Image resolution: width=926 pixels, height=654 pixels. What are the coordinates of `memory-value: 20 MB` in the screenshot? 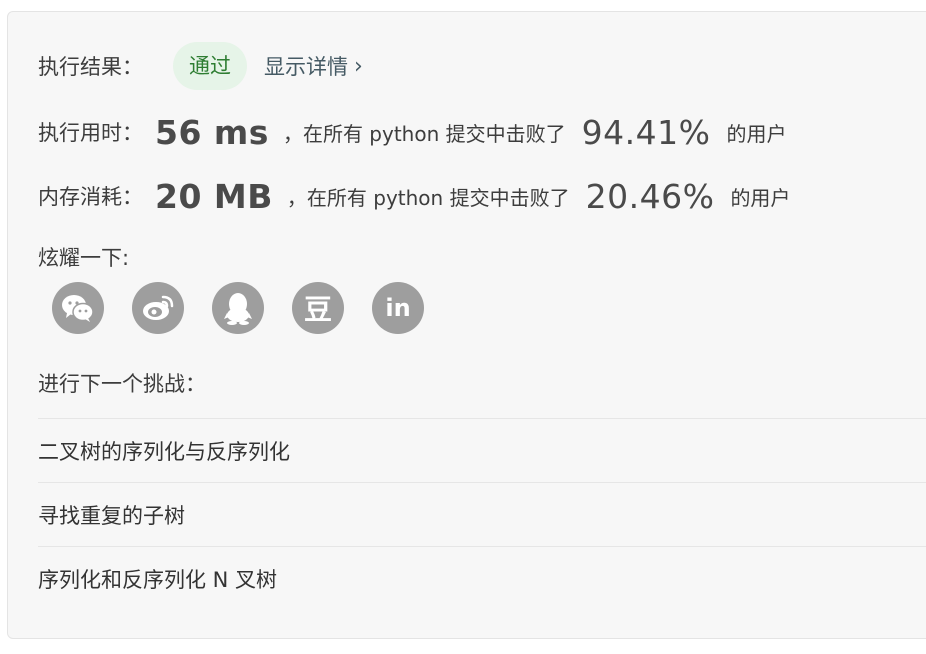 It's located at (214, 196).